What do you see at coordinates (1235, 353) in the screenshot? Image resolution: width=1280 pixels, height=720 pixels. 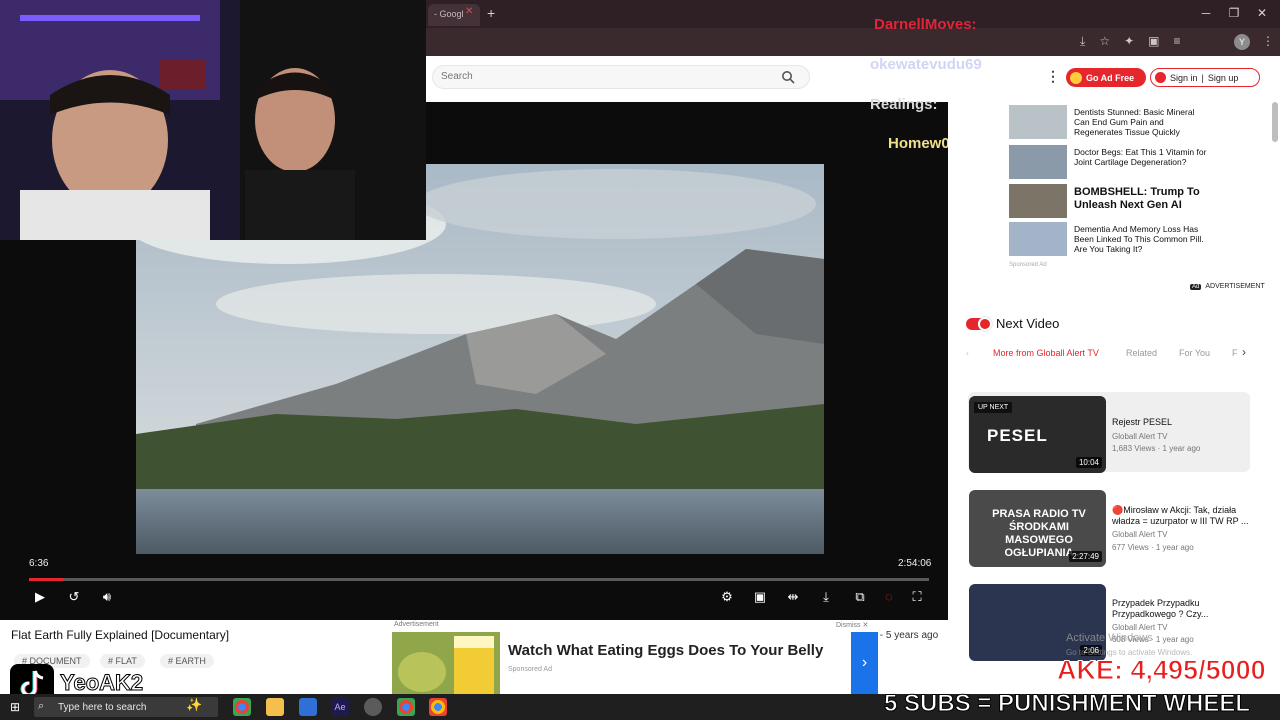 I see `tab-more: F` at bounding box center [1235, 353].